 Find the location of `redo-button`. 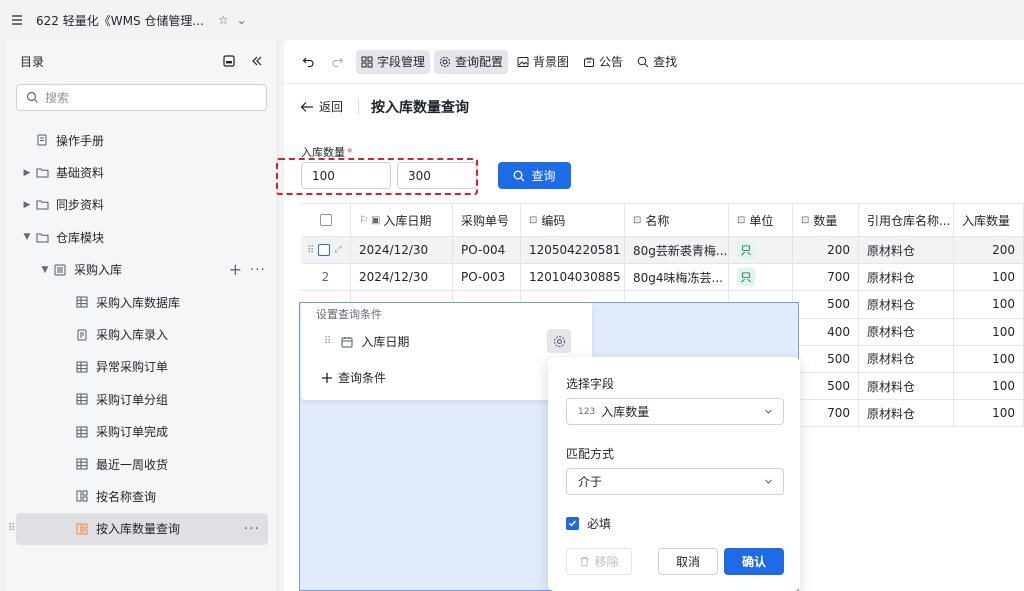

redo-button is located at coordinates (339, 62).